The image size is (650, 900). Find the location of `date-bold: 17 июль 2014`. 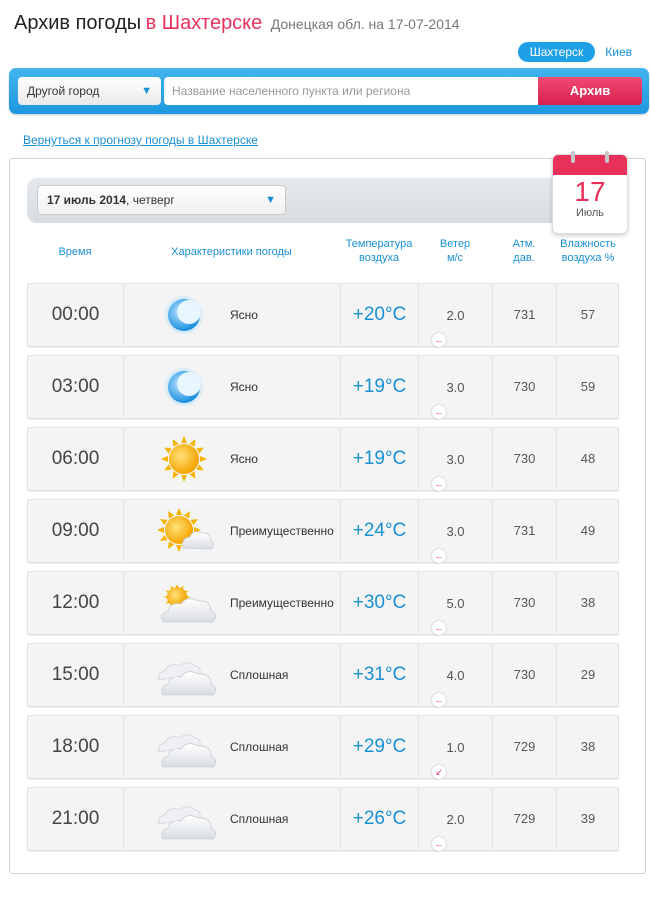

date-bold: 17 июль 2014 is located at coordinates (87, 200).